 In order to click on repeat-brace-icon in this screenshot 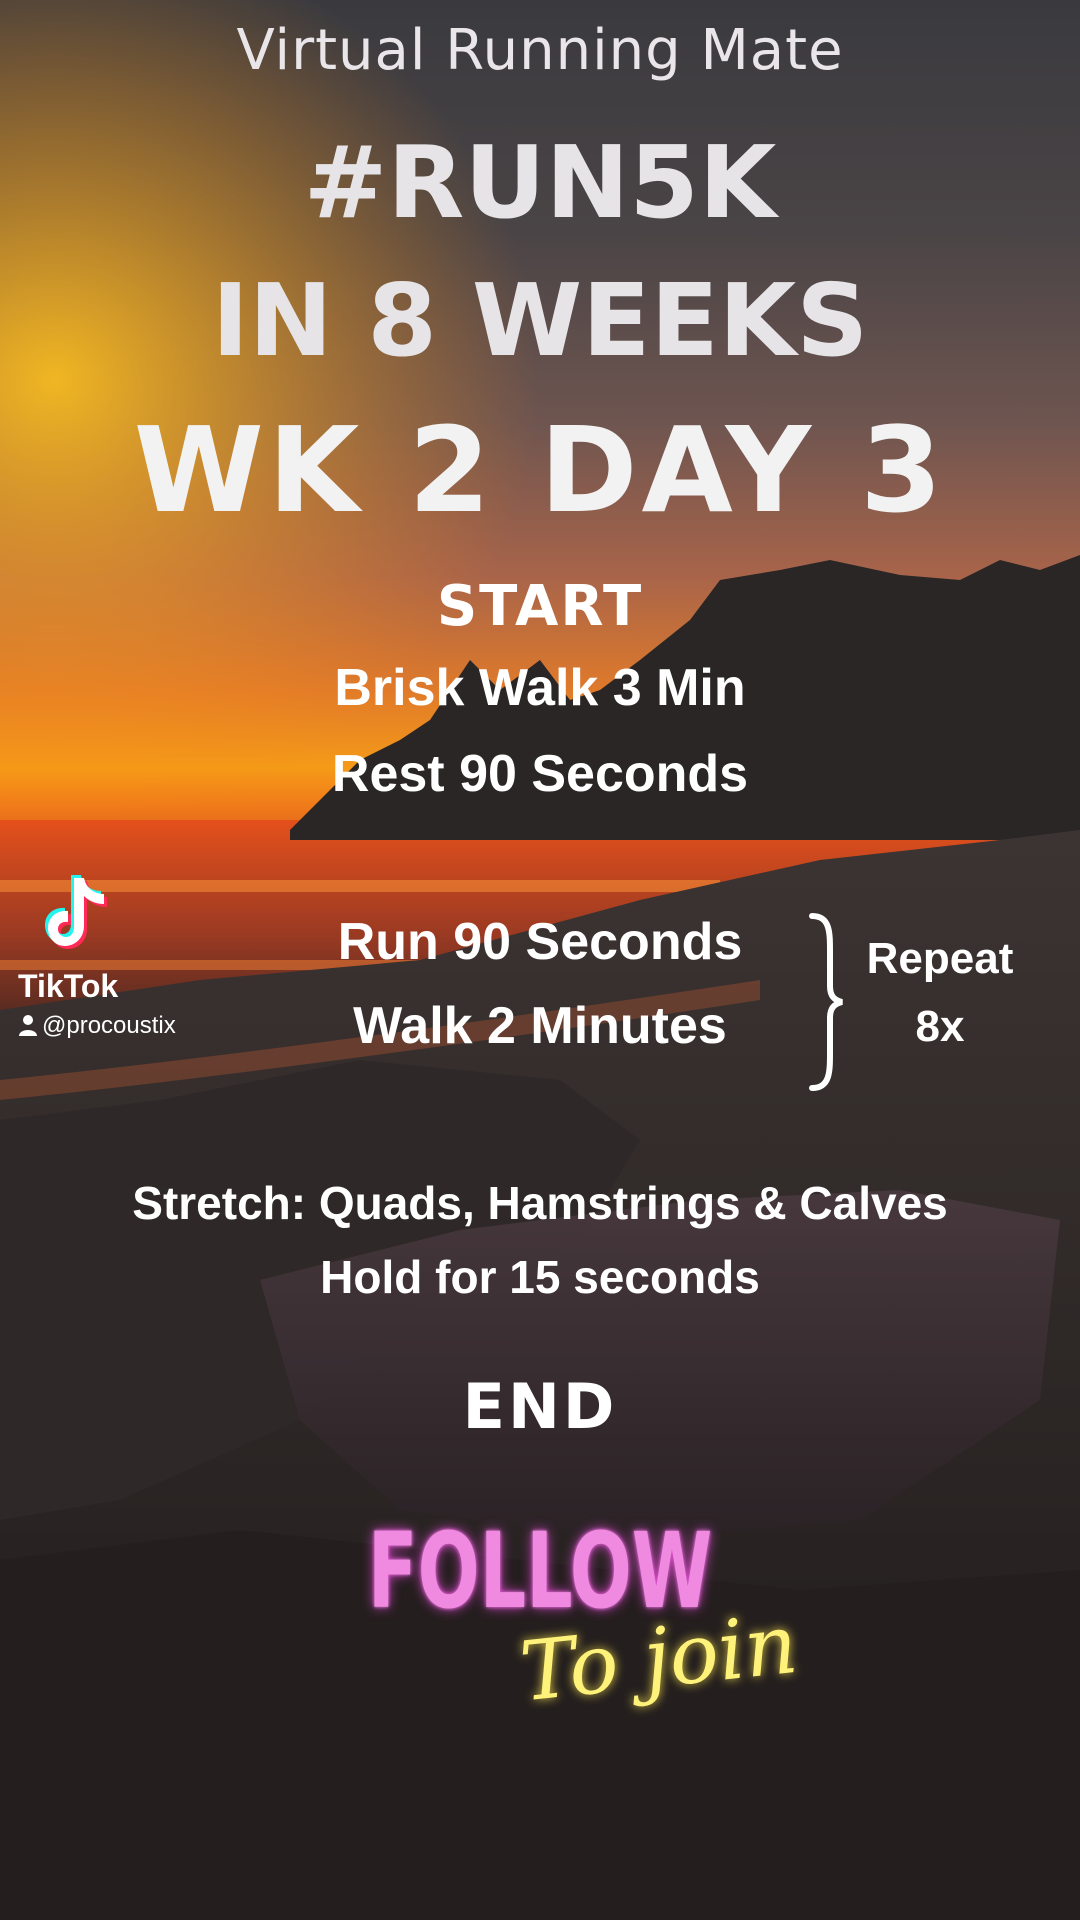, I will do `click(826, 1002)`.